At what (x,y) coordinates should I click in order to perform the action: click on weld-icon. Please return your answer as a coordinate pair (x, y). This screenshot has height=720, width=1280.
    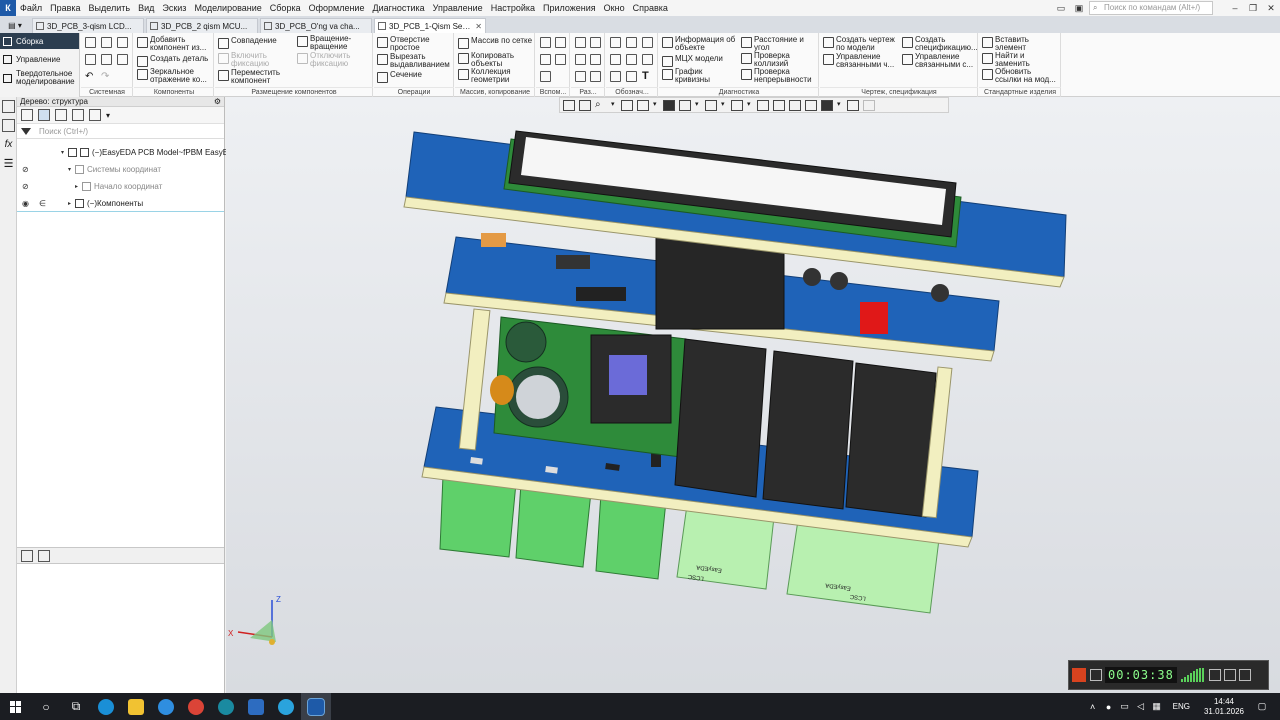
    Looking at the image, I should click on (631, 59).